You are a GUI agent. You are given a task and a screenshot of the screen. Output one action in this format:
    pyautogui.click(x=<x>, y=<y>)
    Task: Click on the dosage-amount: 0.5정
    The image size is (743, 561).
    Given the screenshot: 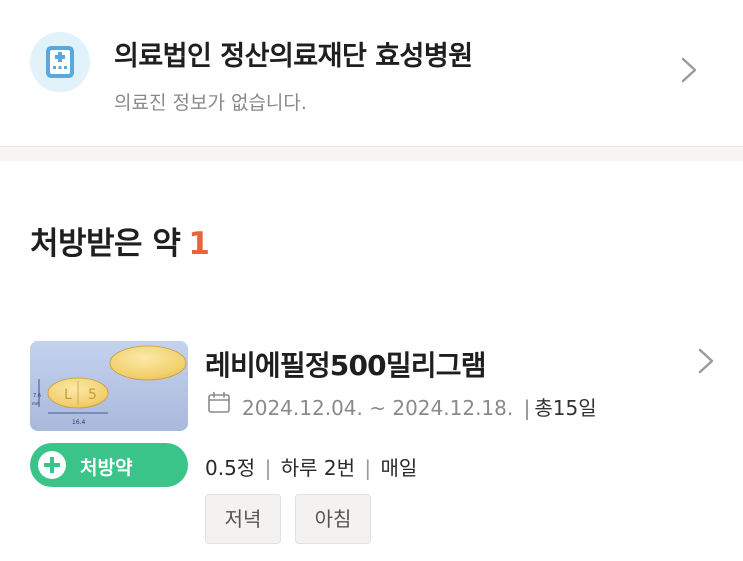 What is the action you would take?
    pyautogui.click(x=230, y=468)
    